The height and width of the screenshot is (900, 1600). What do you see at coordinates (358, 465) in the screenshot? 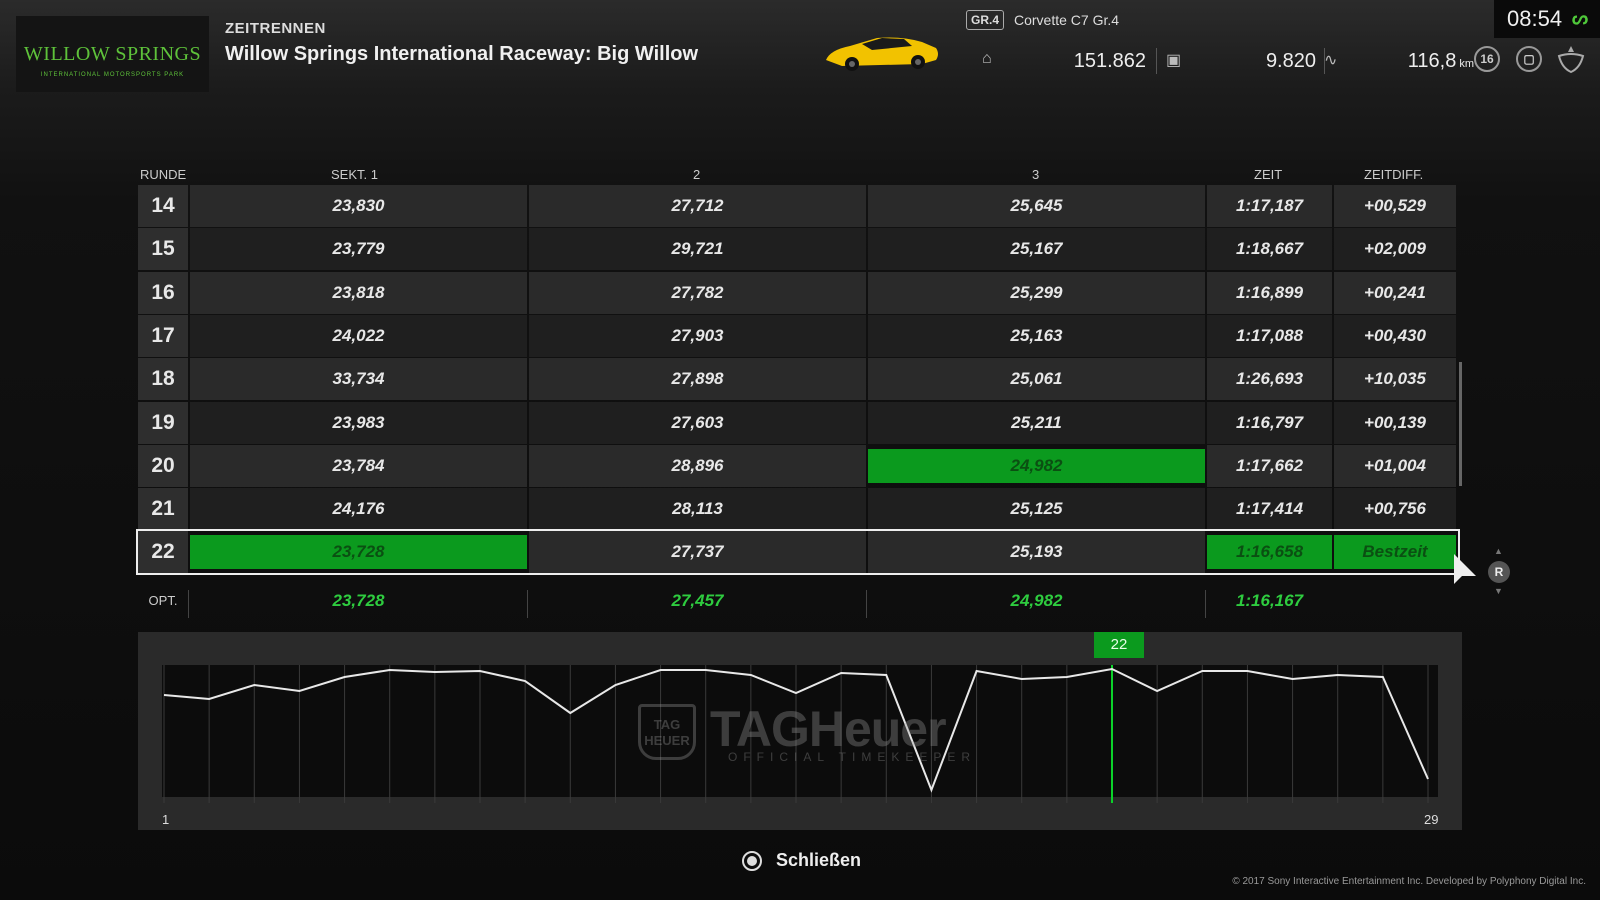
I see `sector1-time: 23,784` at bounding box center [358, 465].